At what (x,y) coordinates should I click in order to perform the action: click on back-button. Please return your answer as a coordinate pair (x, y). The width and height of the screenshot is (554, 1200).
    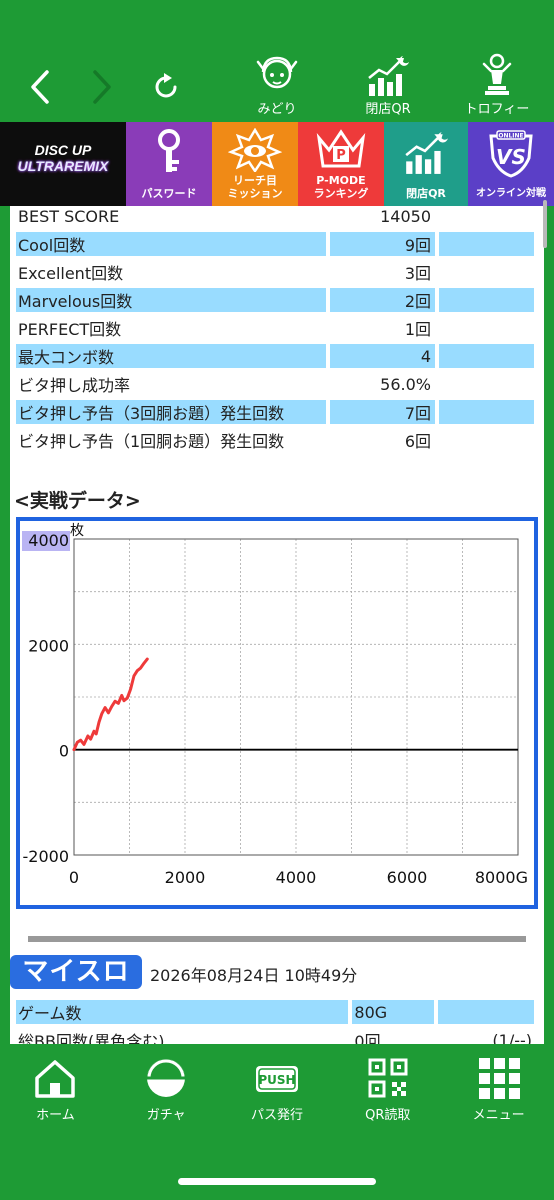
    Looking at the image, I should click on (40, 87).